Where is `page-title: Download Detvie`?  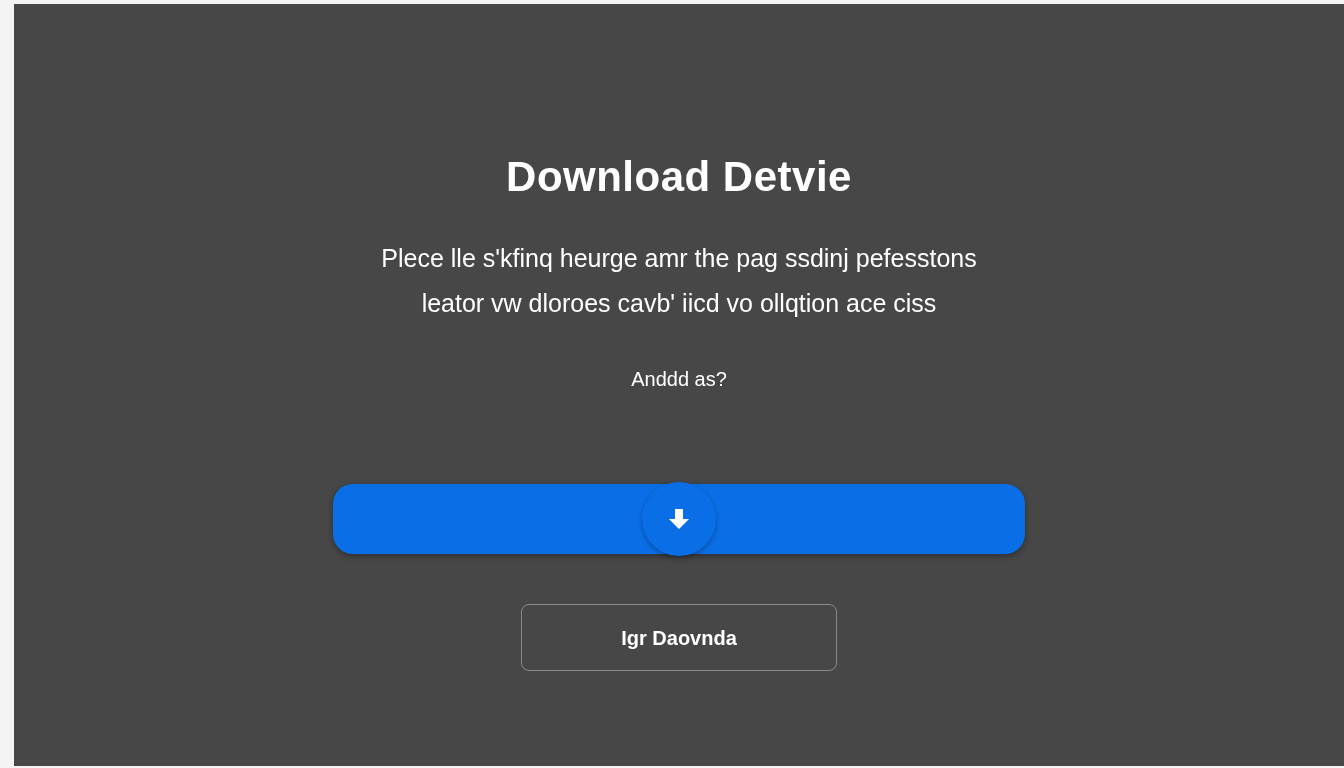 page-title: Download Detvie is located at coordinates (679, 177).